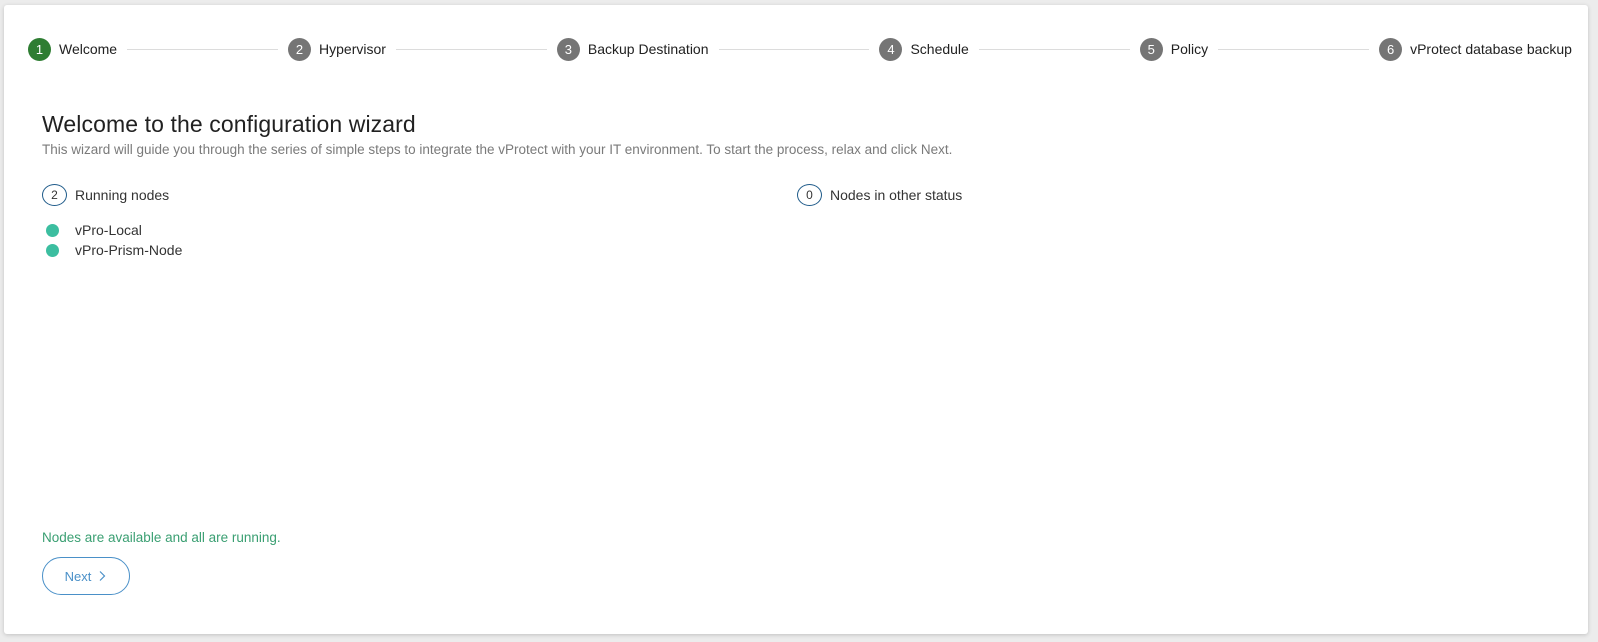 Image resolution: width=1598 pixels, height=642 pixels. What do you see at coordinates (1391, 49) in the screenshot?
I see `step-number: 6` at bounding box center [1391, 49].